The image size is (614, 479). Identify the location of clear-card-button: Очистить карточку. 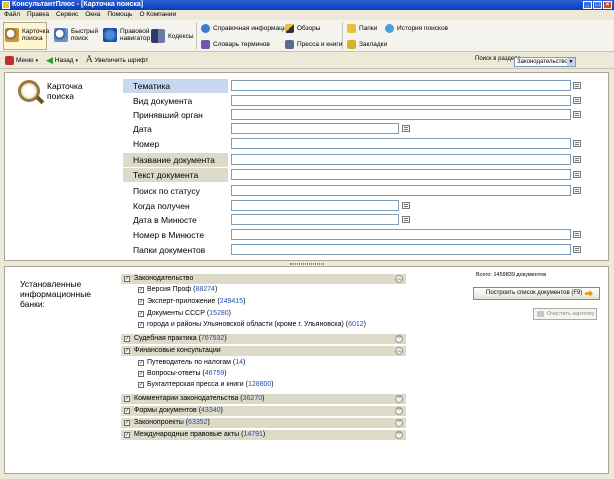
(565, 314).